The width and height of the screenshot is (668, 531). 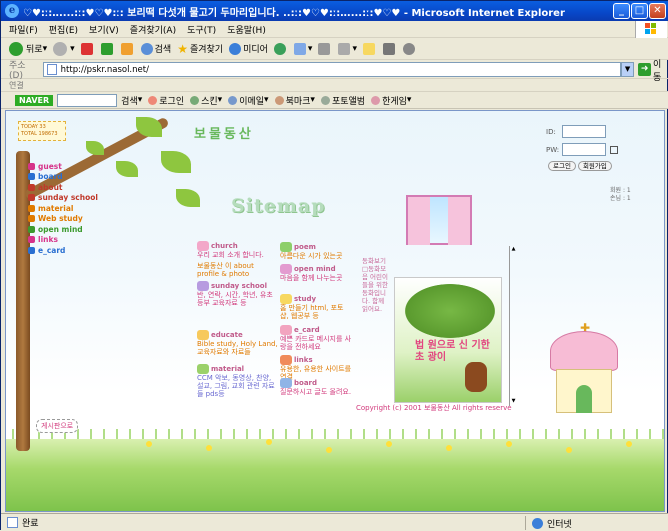 I want to click on nav-item-about: about, so click(x=63, y=187).